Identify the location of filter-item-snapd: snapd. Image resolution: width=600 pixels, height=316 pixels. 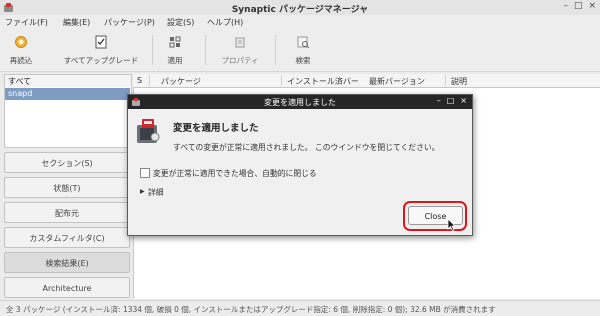
(67, 94).